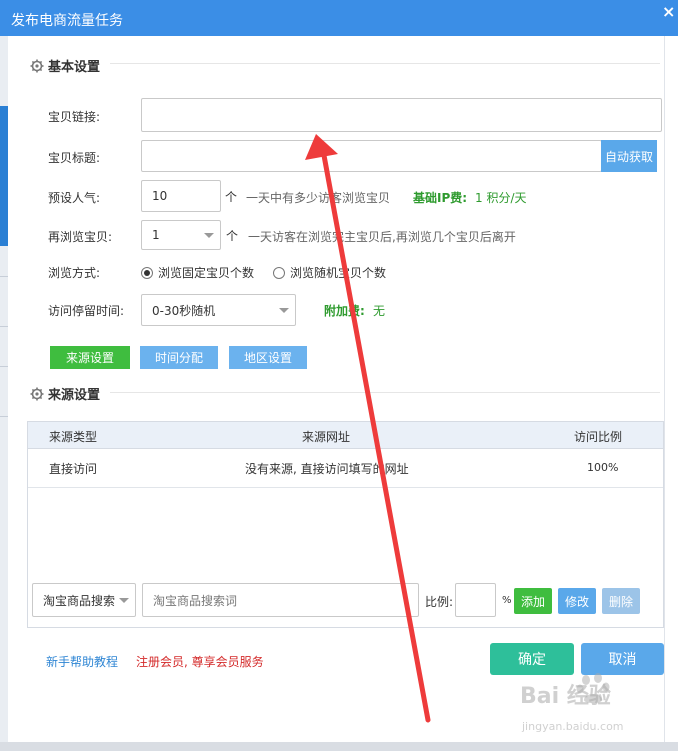 The height and width of the screenshot is (751, 678). I want to click on basic-settings-header: 基本设置, so click(65, 65).